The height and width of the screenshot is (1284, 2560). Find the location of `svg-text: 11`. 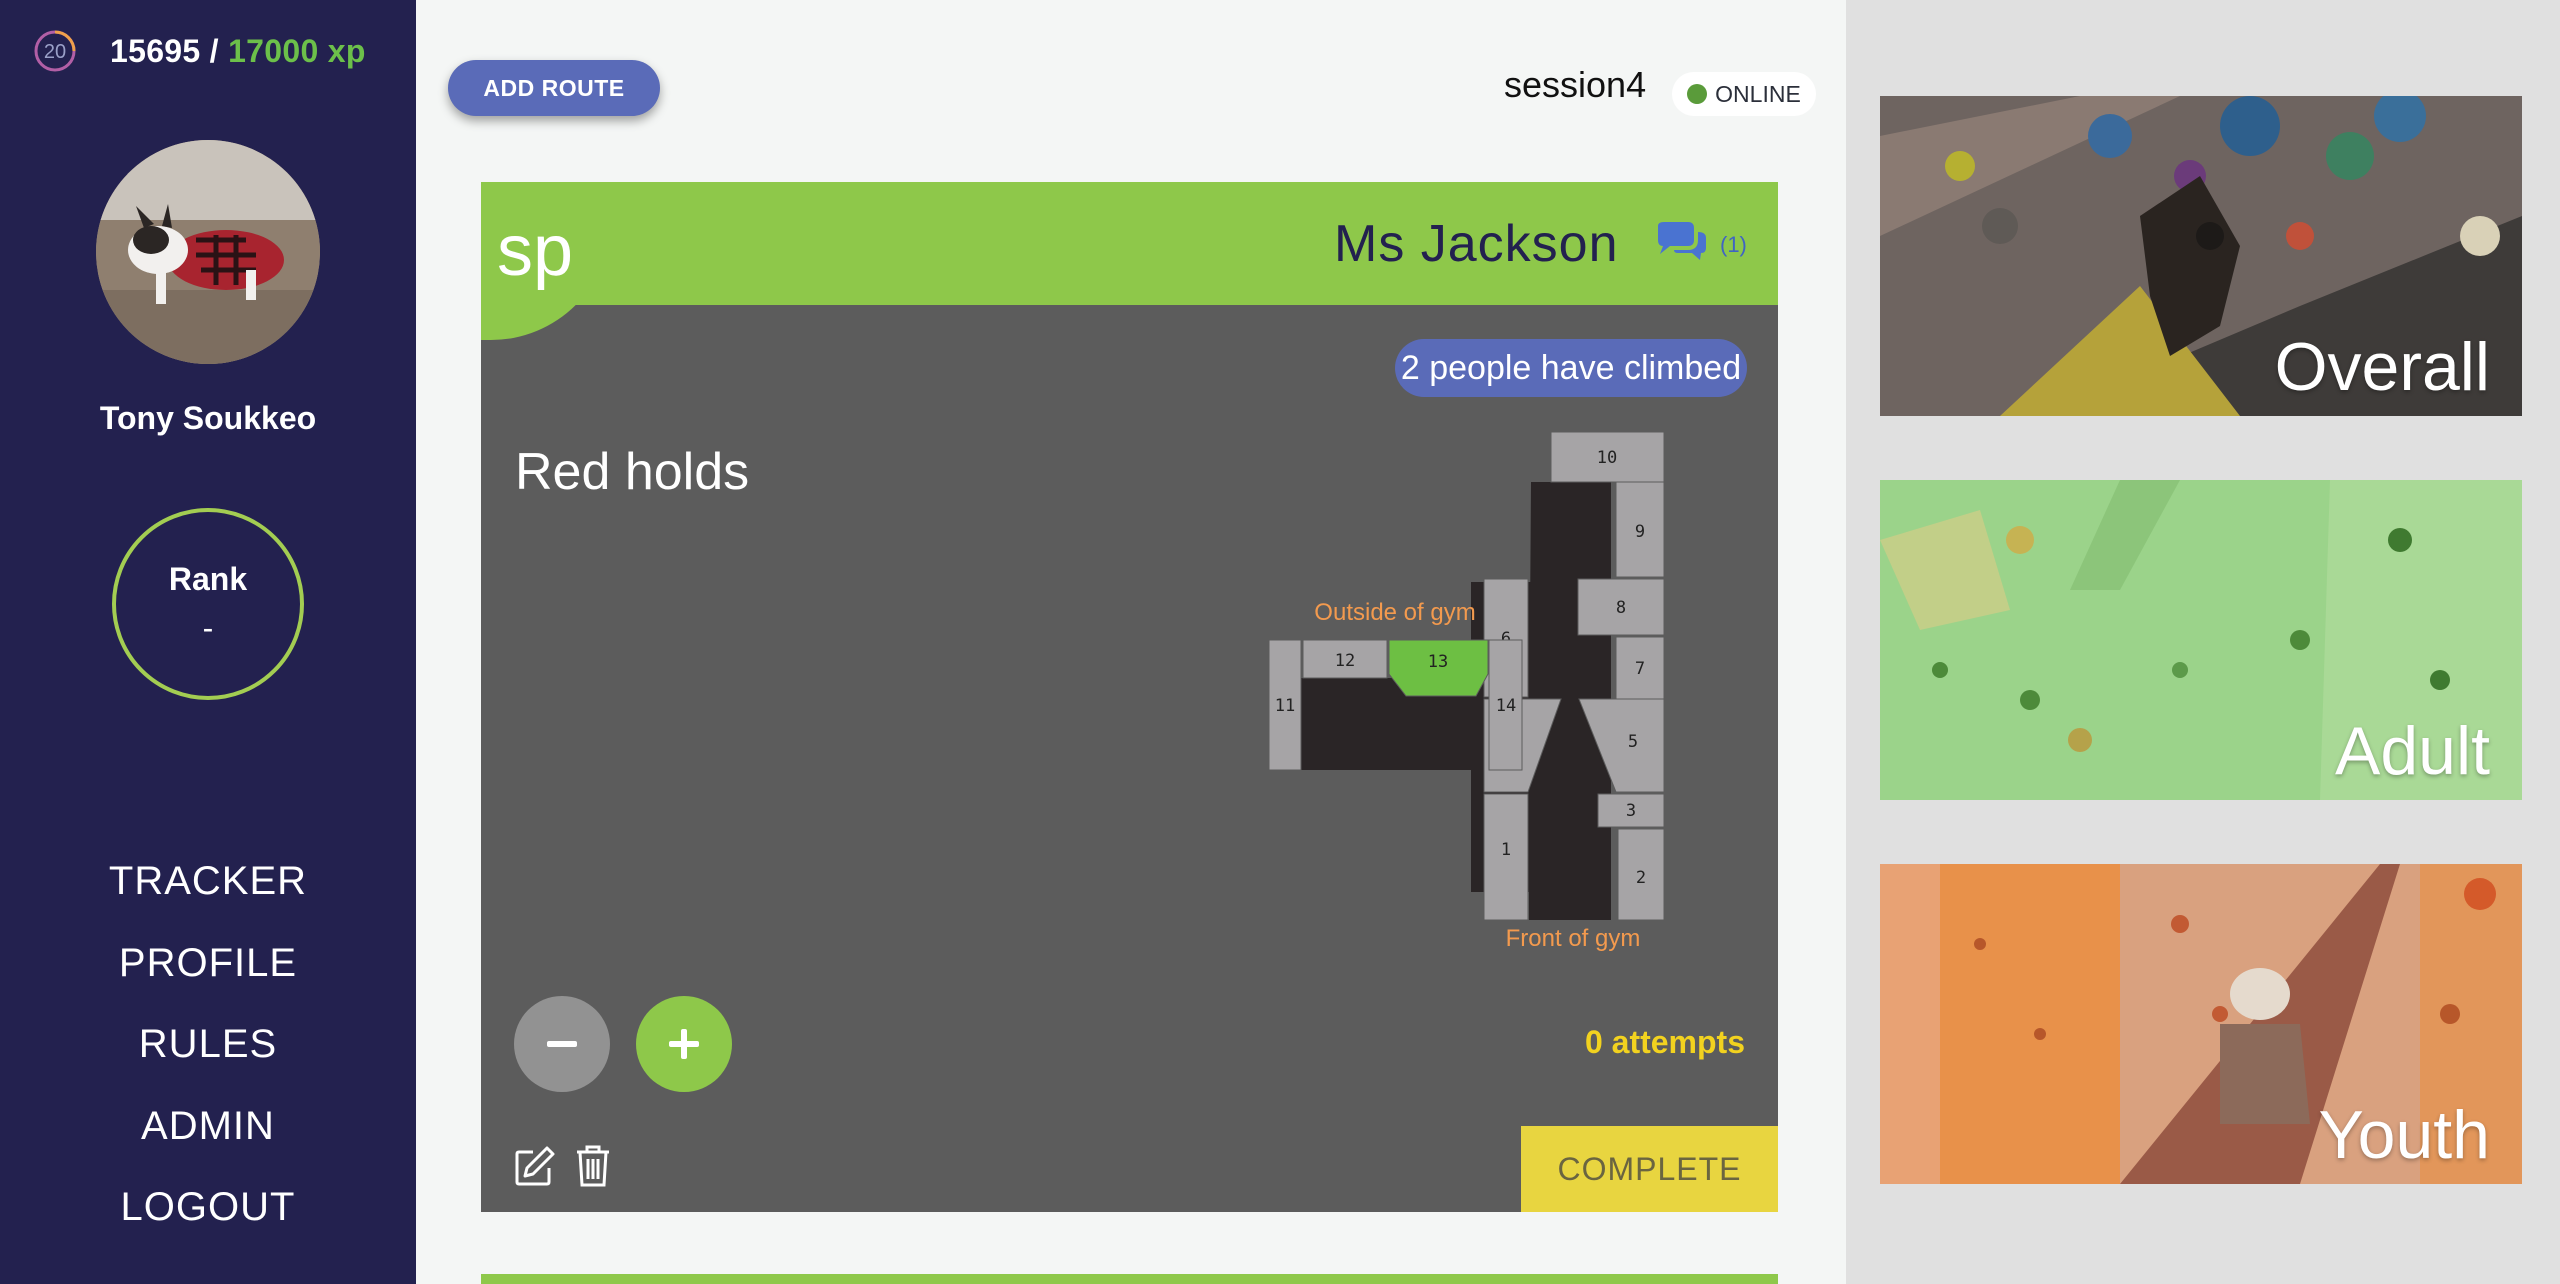

svg-text: 11 is located at coordinates (1285, 706).